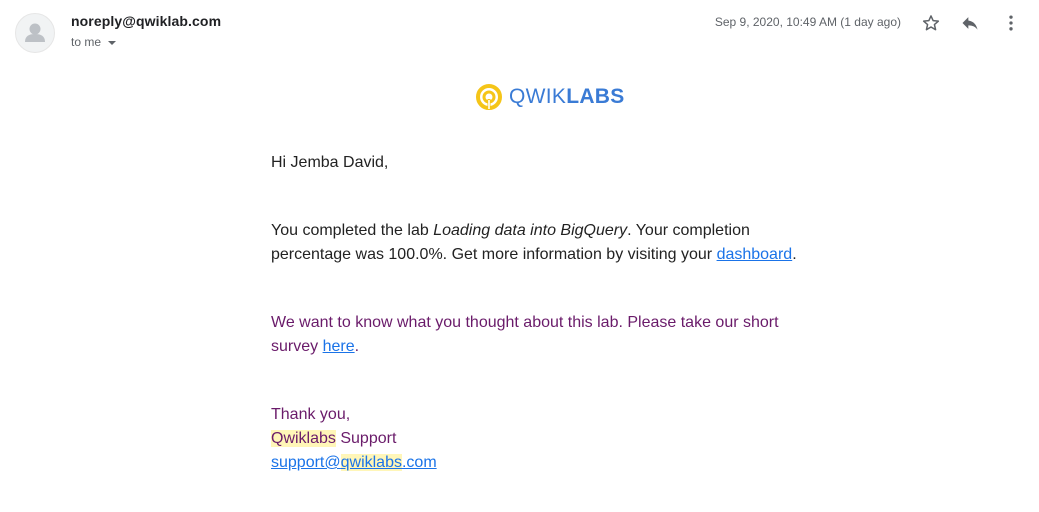 This screenshot has width=1039, height=512. I want to click on reply-icon, so click(970, 23).